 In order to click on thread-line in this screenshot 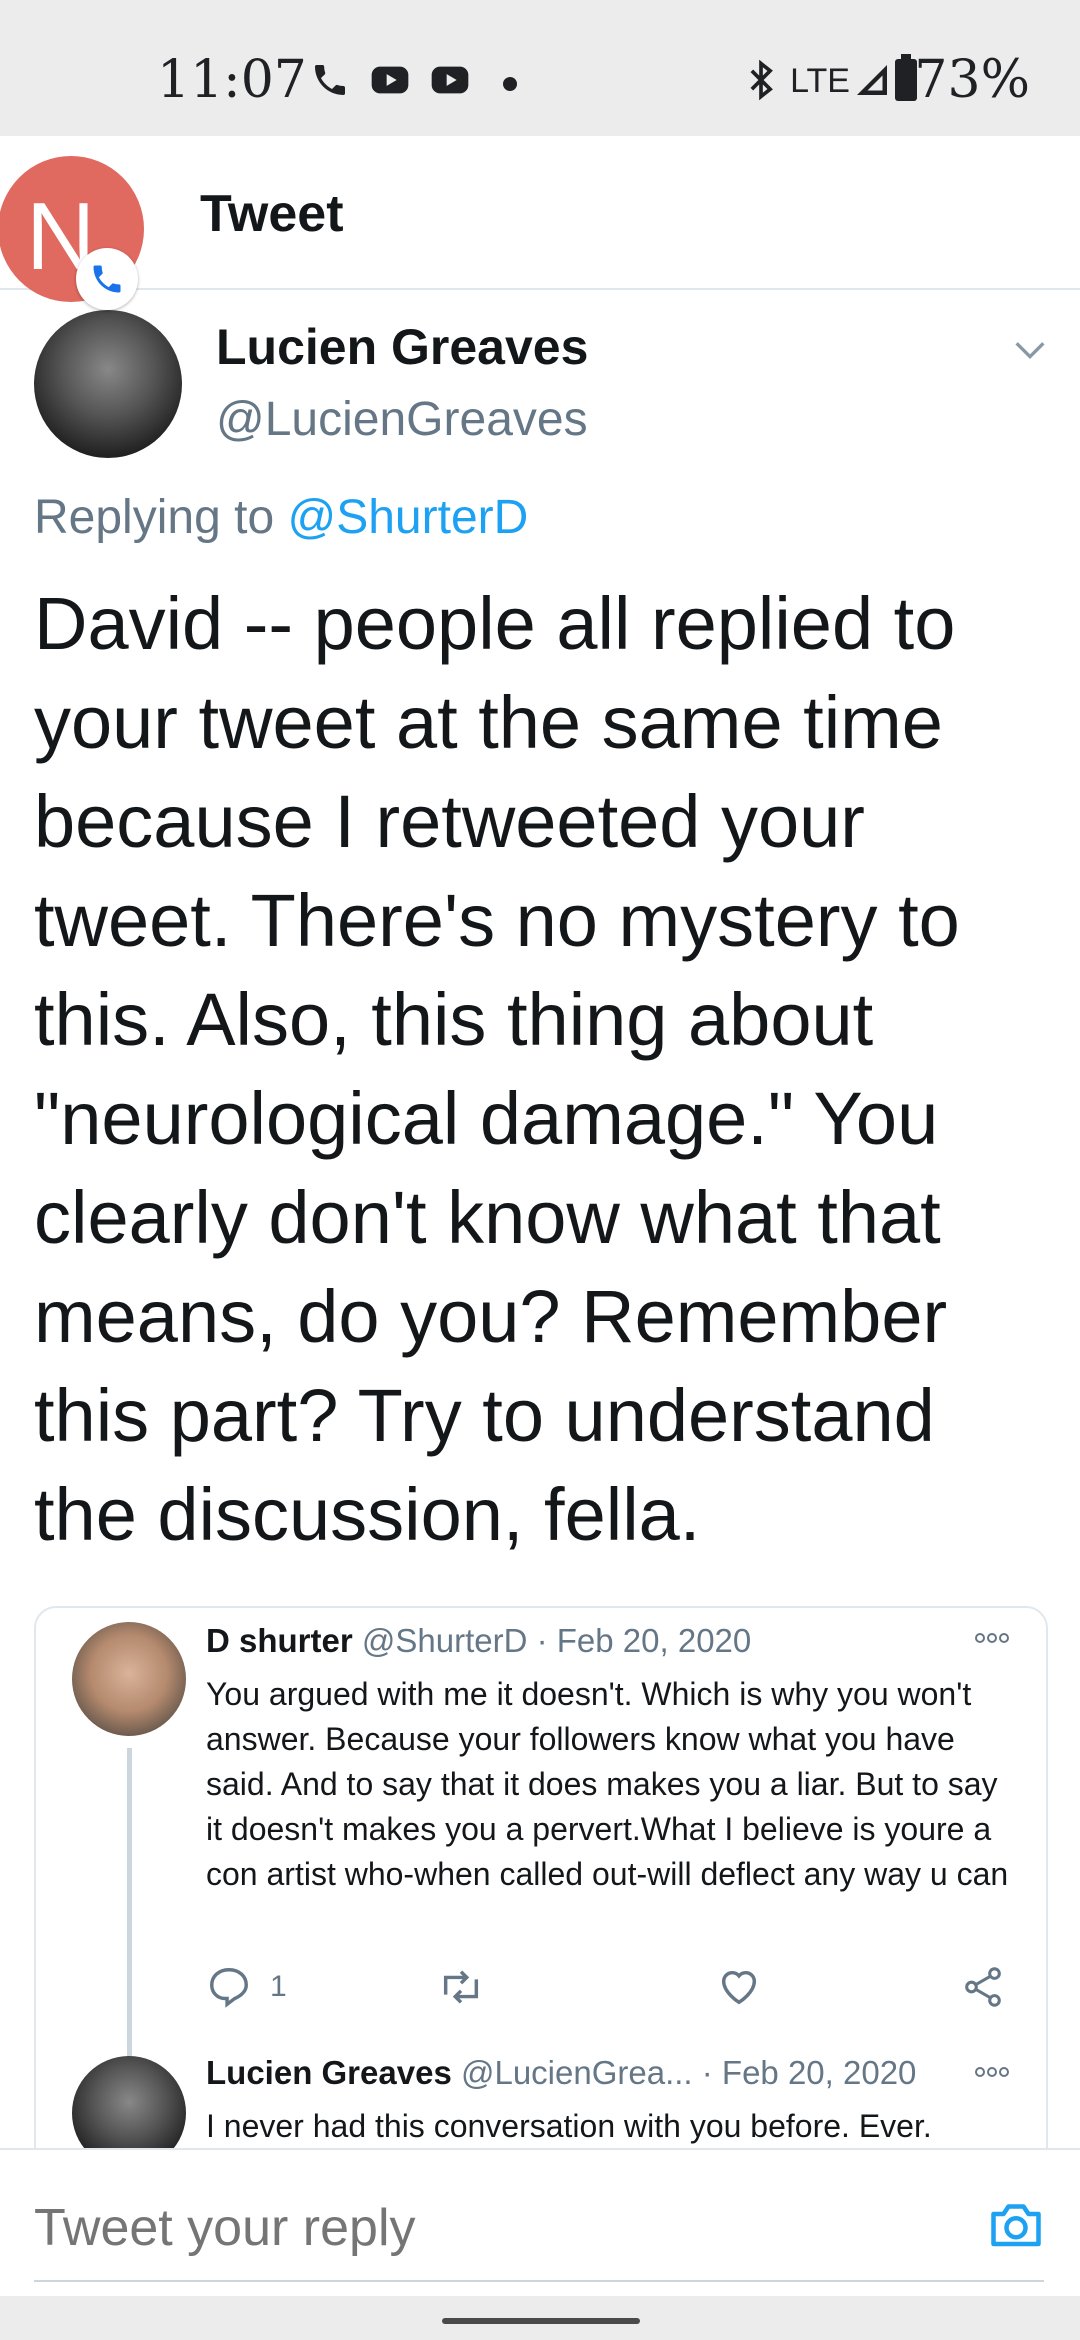, I will do `click(129, 1918)`.